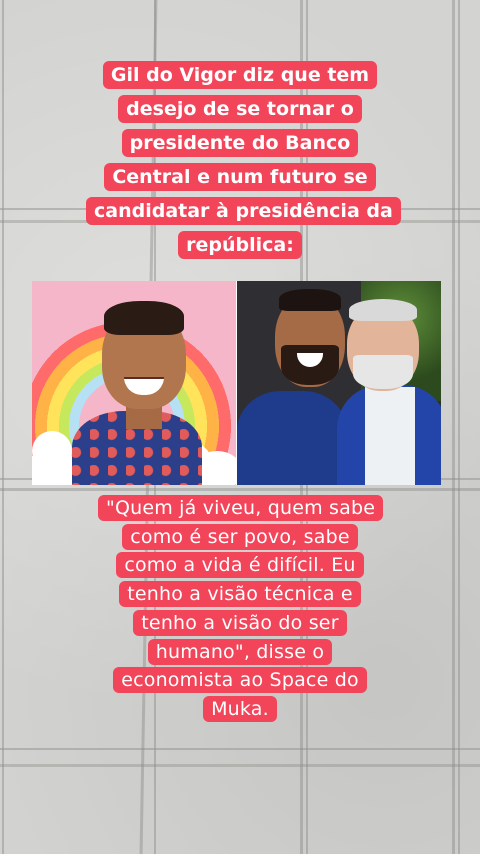 The image size is (480, 854). Describe the element at coordinates (134, 383) in the screenshot. I see `left-photo` at that location.